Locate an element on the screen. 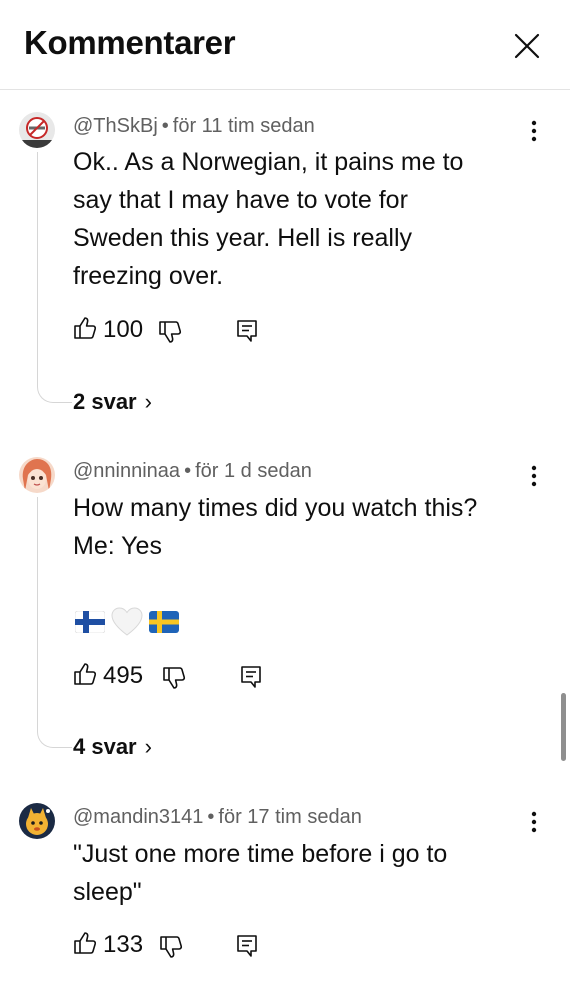 The height and width of the screenshot is (1000, 570). scrollbar is located at coordinates (563, 727).